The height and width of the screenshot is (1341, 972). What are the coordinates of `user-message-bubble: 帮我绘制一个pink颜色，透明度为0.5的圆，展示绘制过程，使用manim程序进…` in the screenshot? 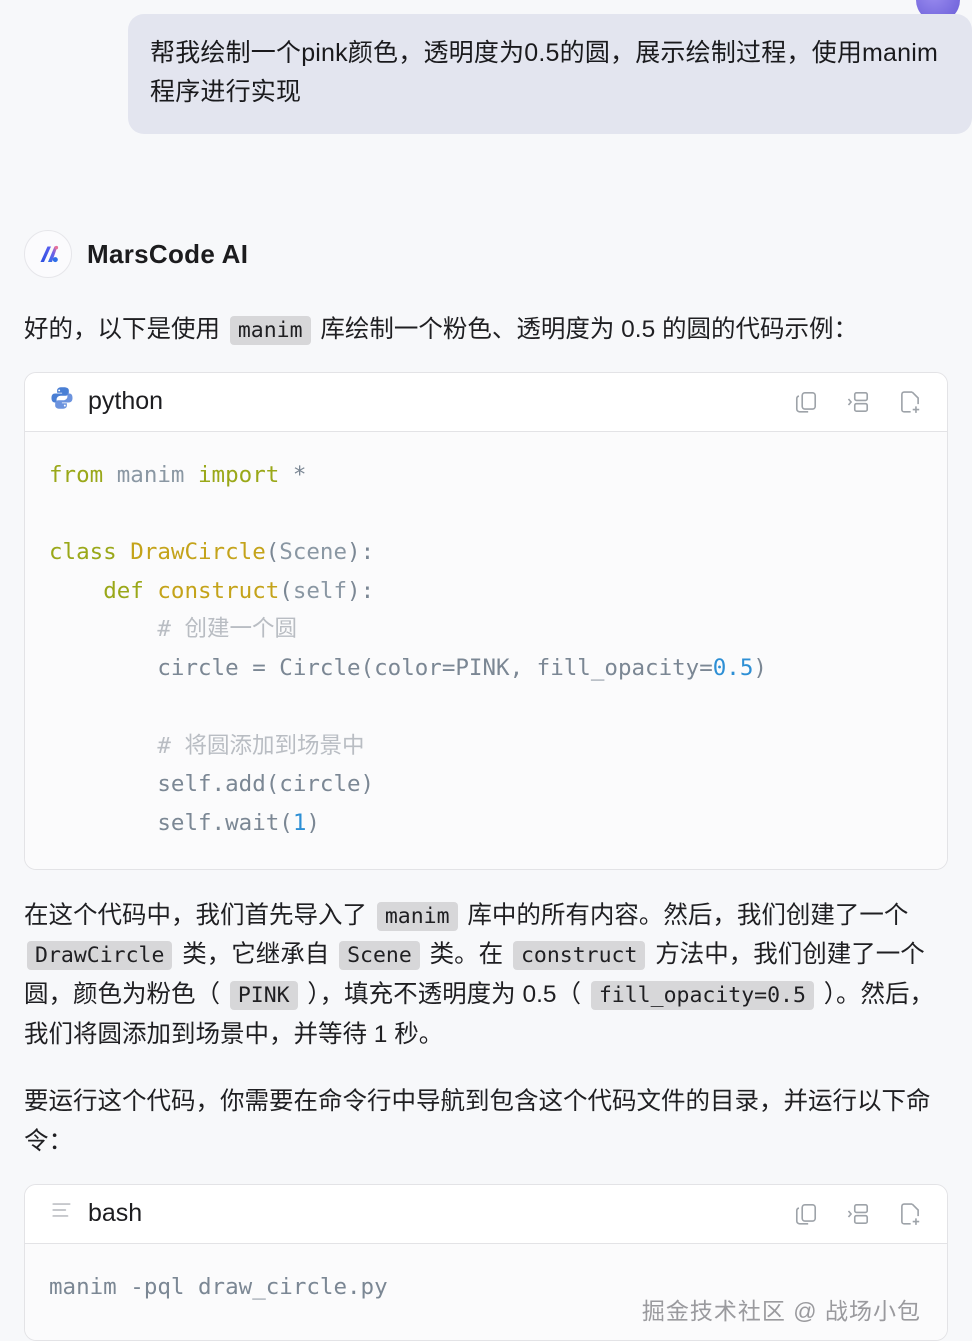 It's located at (550, 74).